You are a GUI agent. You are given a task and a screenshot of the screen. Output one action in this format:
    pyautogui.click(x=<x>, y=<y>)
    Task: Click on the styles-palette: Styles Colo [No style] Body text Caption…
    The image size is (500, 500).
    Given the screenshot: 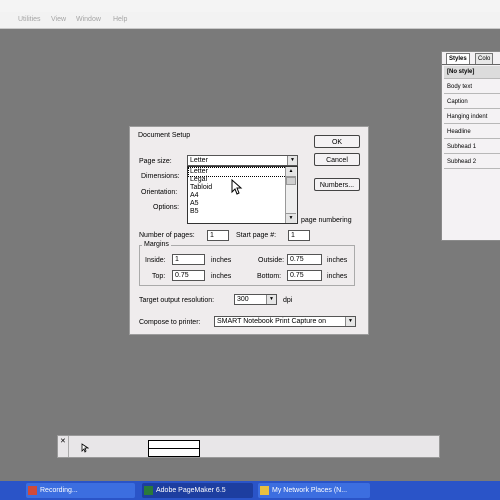 What is the action you would take?
    pyautogui.click(x=470, y=146)
    